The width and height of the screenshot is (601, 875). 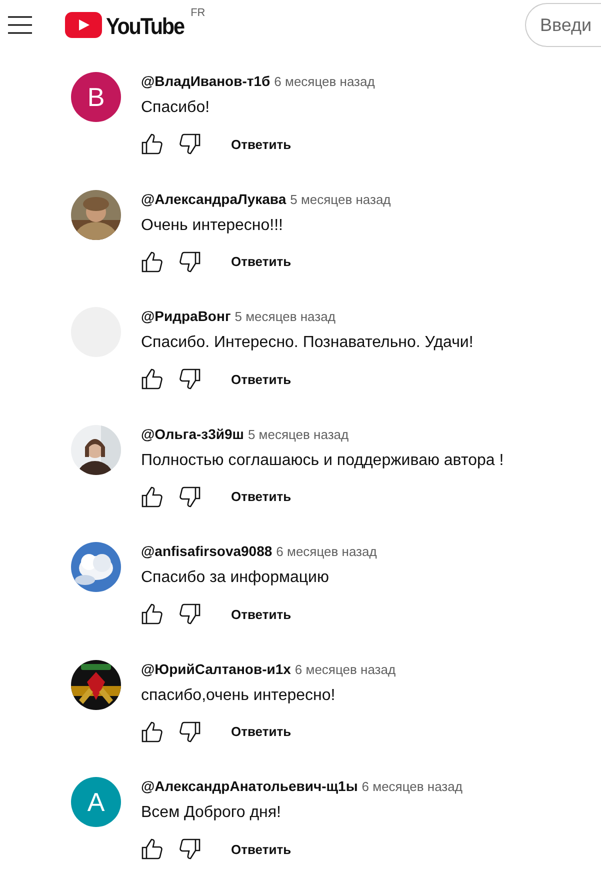 What do you see at coordinates (96, 802) in the screenshot?
I see `avatar: А` at bounding box center [96, 802].